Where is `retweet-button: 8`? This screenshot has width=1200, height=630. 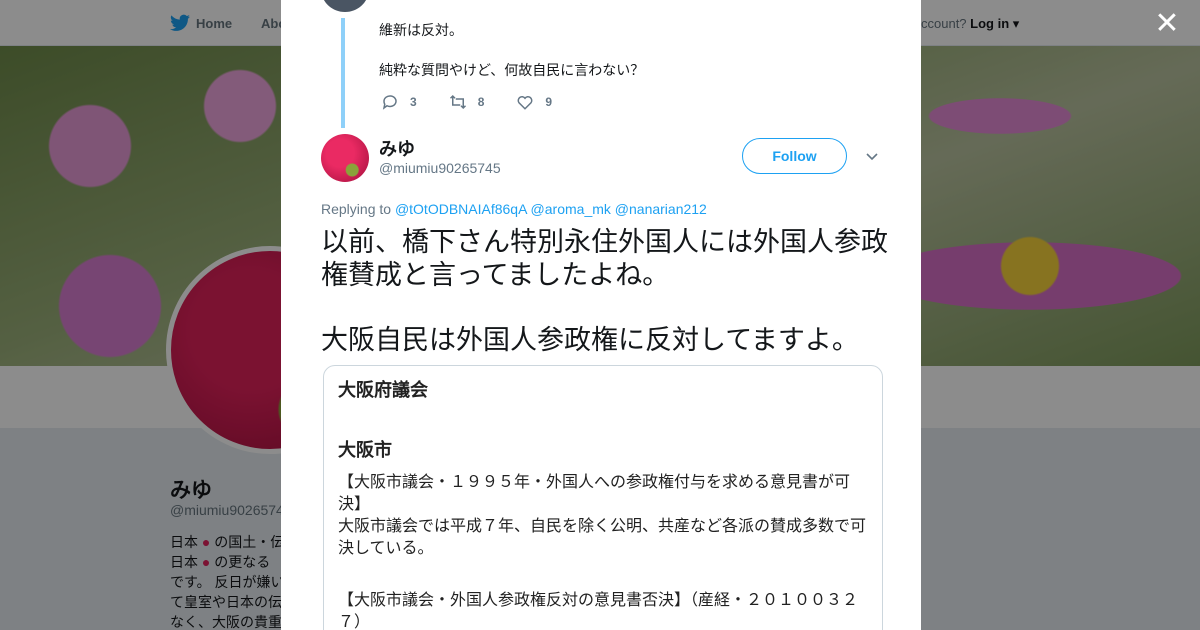 retweet-button: 8 is located at coordinates (467, 102).